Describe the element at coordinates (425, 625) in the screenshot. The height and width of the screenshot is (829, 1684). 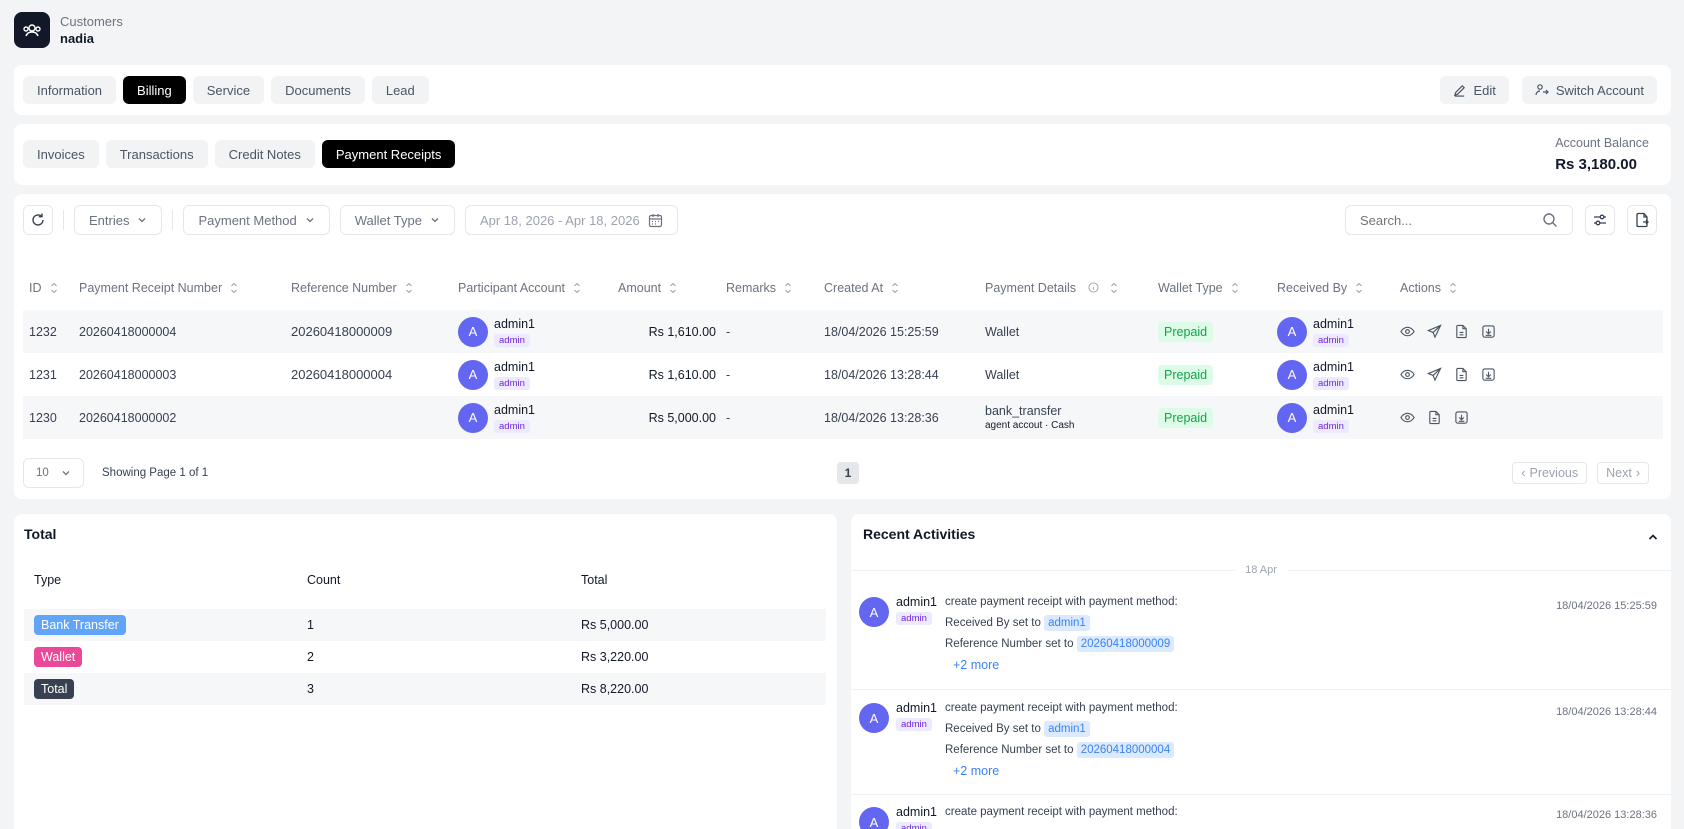
I see `totals-row: Bank Transfer 1 Rs 5,000.00` at that location.